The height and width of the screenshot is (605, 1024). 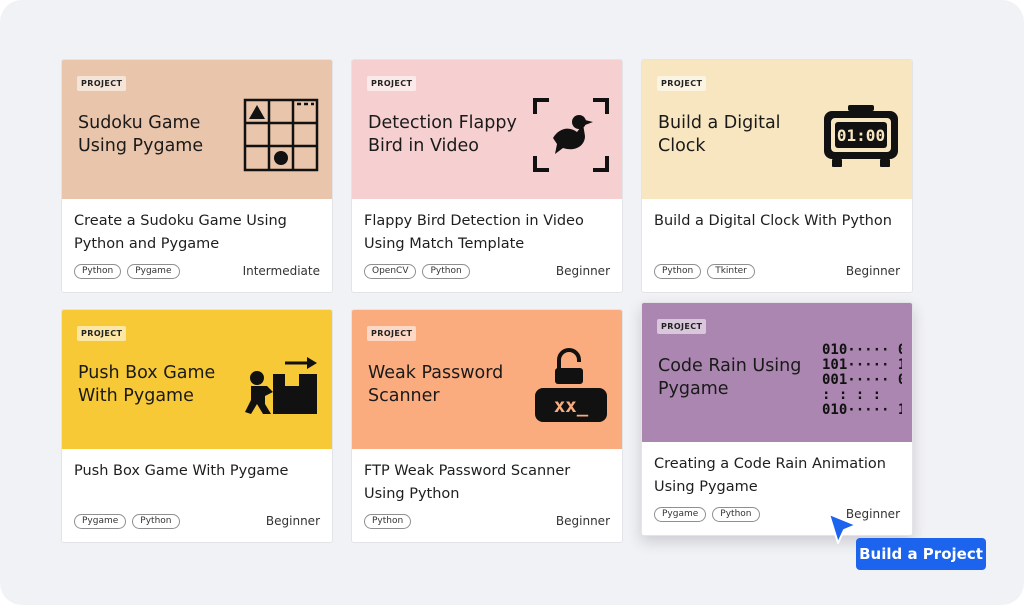 What do you see at coordinates (862, 365) in the screenshot?
I see `code-row: 101····· 1` at bounding box center [862, 365].